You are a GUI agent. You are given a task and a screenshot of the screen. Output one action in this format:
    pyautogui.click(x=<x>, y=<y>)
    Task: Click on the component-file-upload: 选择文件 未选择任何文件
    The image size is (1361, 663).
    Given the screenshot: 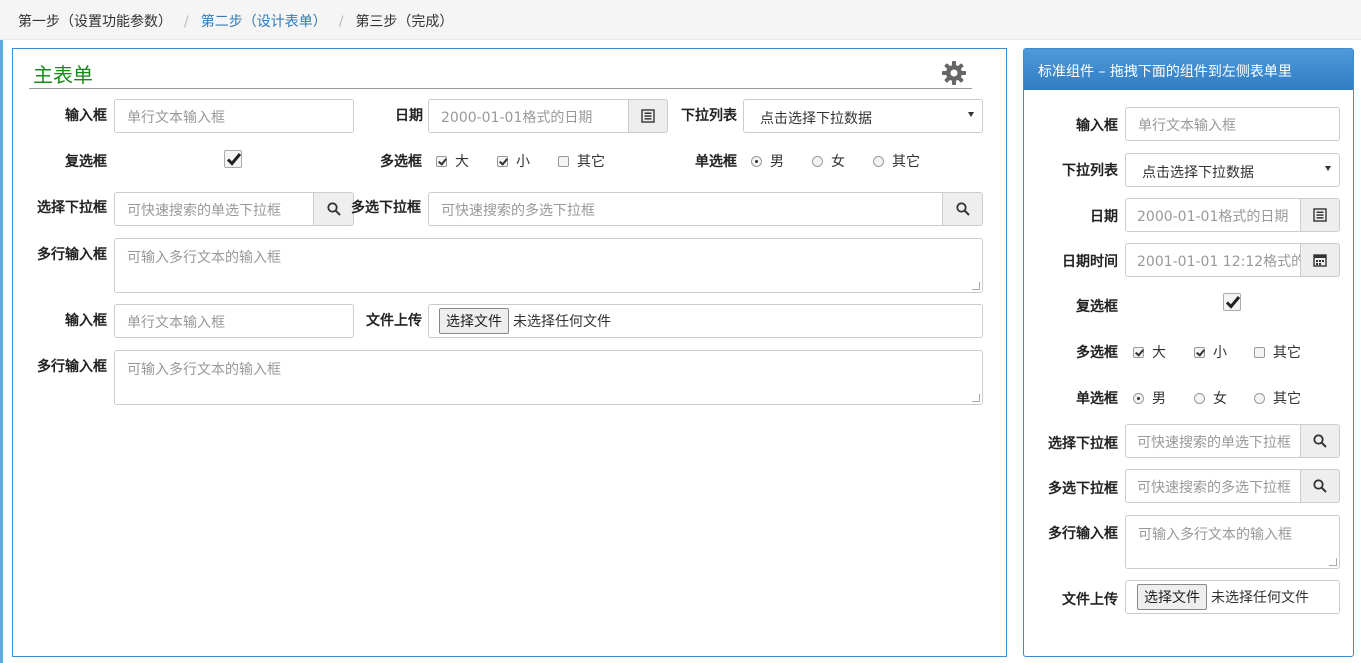 What is the action you would take?
    pyautogui.click(x=1232, y=597)
    